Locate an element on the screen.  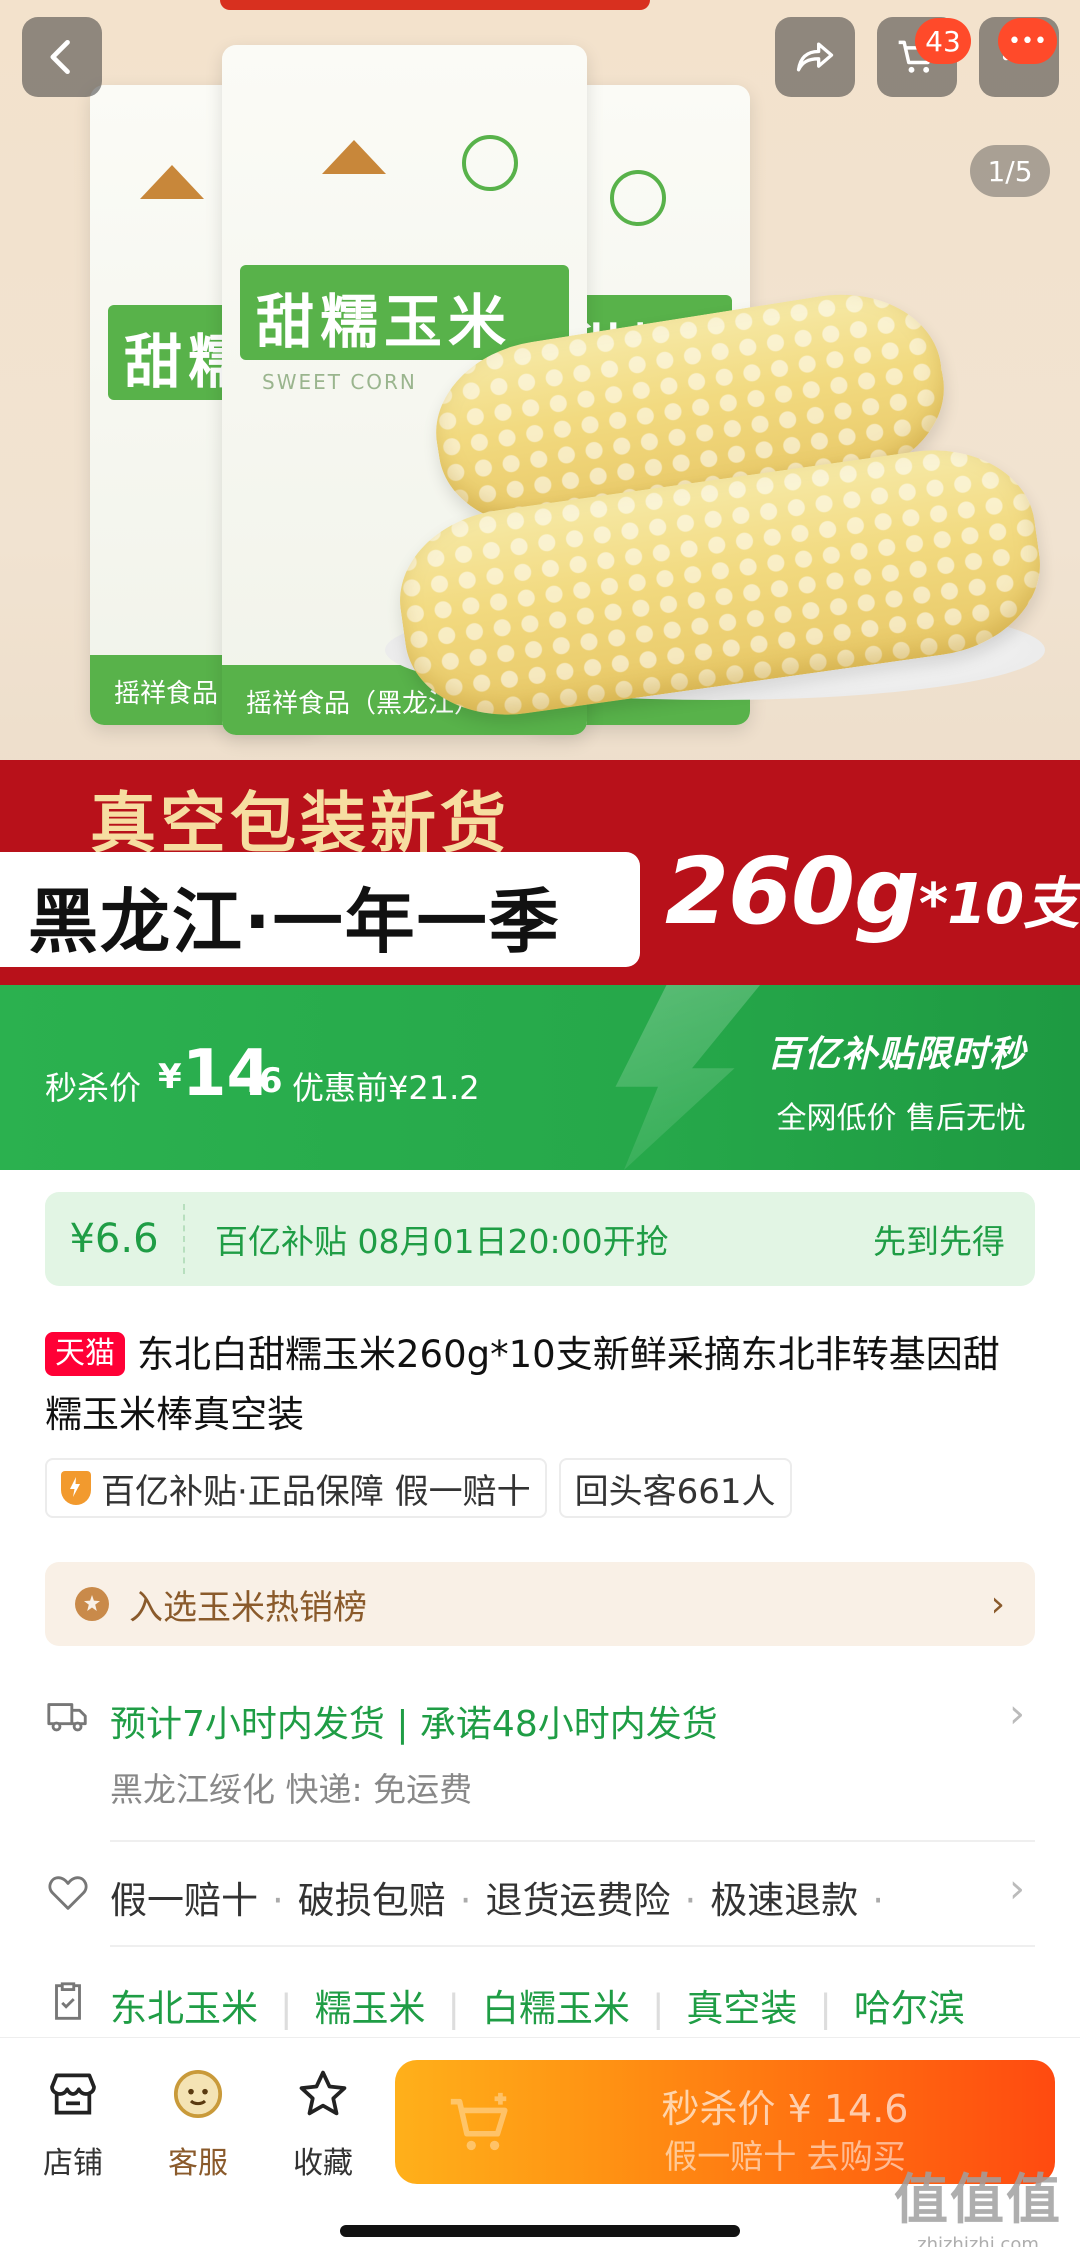
hero-slogan: 黑龙江·一年一季 is located at coordinates (294, 922).